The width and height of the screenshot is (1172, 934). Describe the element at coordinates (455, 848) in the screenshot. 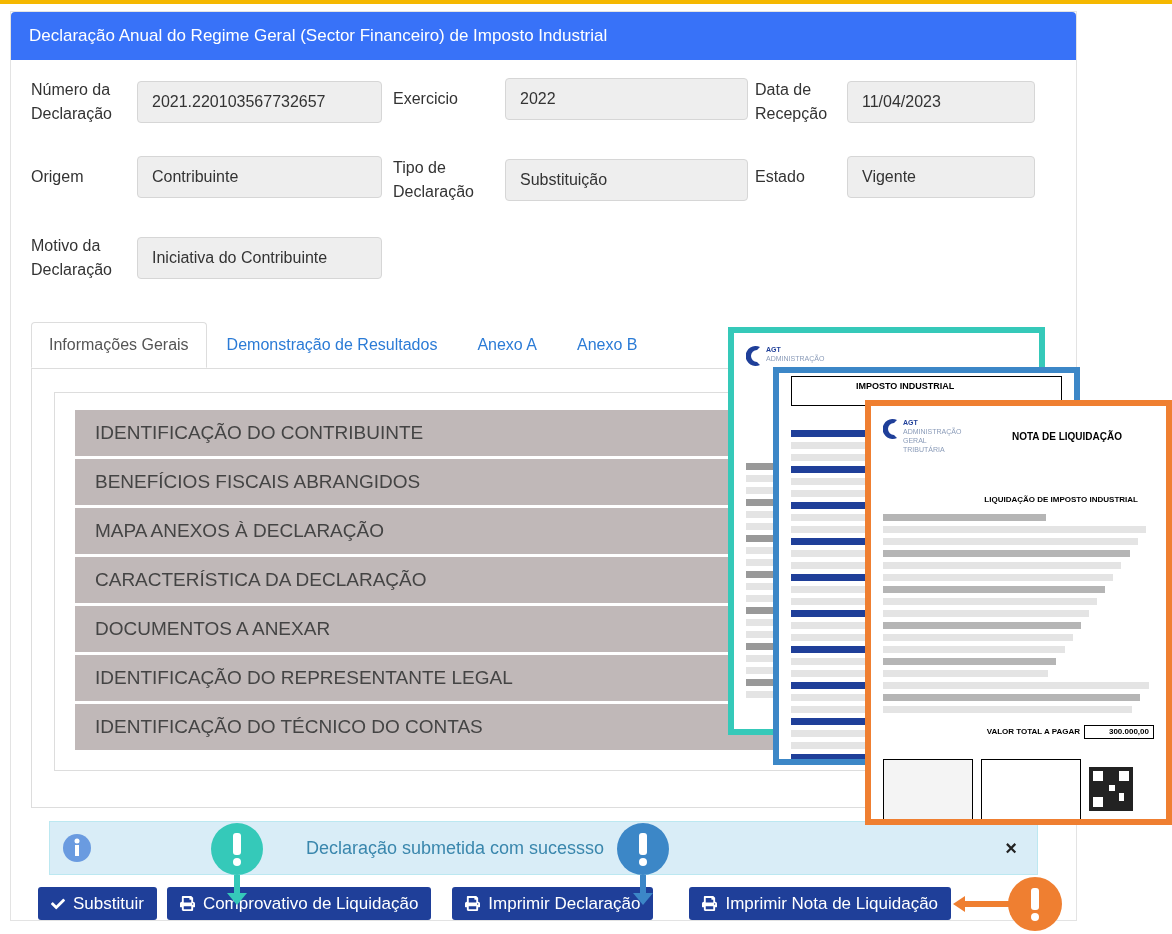

I see `alert-message: Declaração submetida com sucessso` at that location.